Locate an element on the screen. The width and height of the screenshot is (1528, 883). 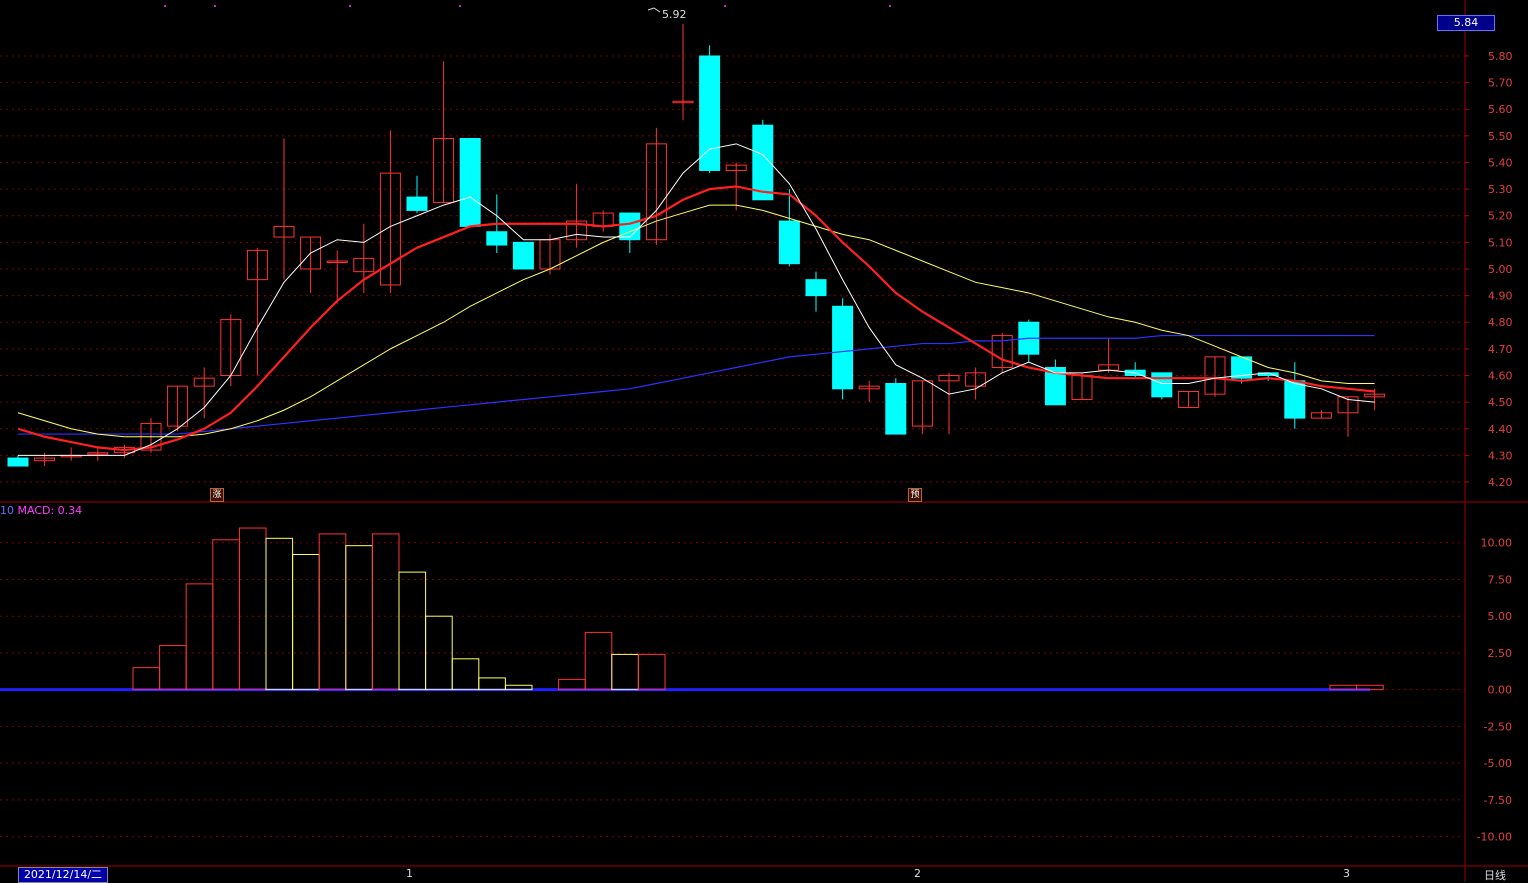
price-tick-label: 4.30 is located at coordinates (1500, 455).